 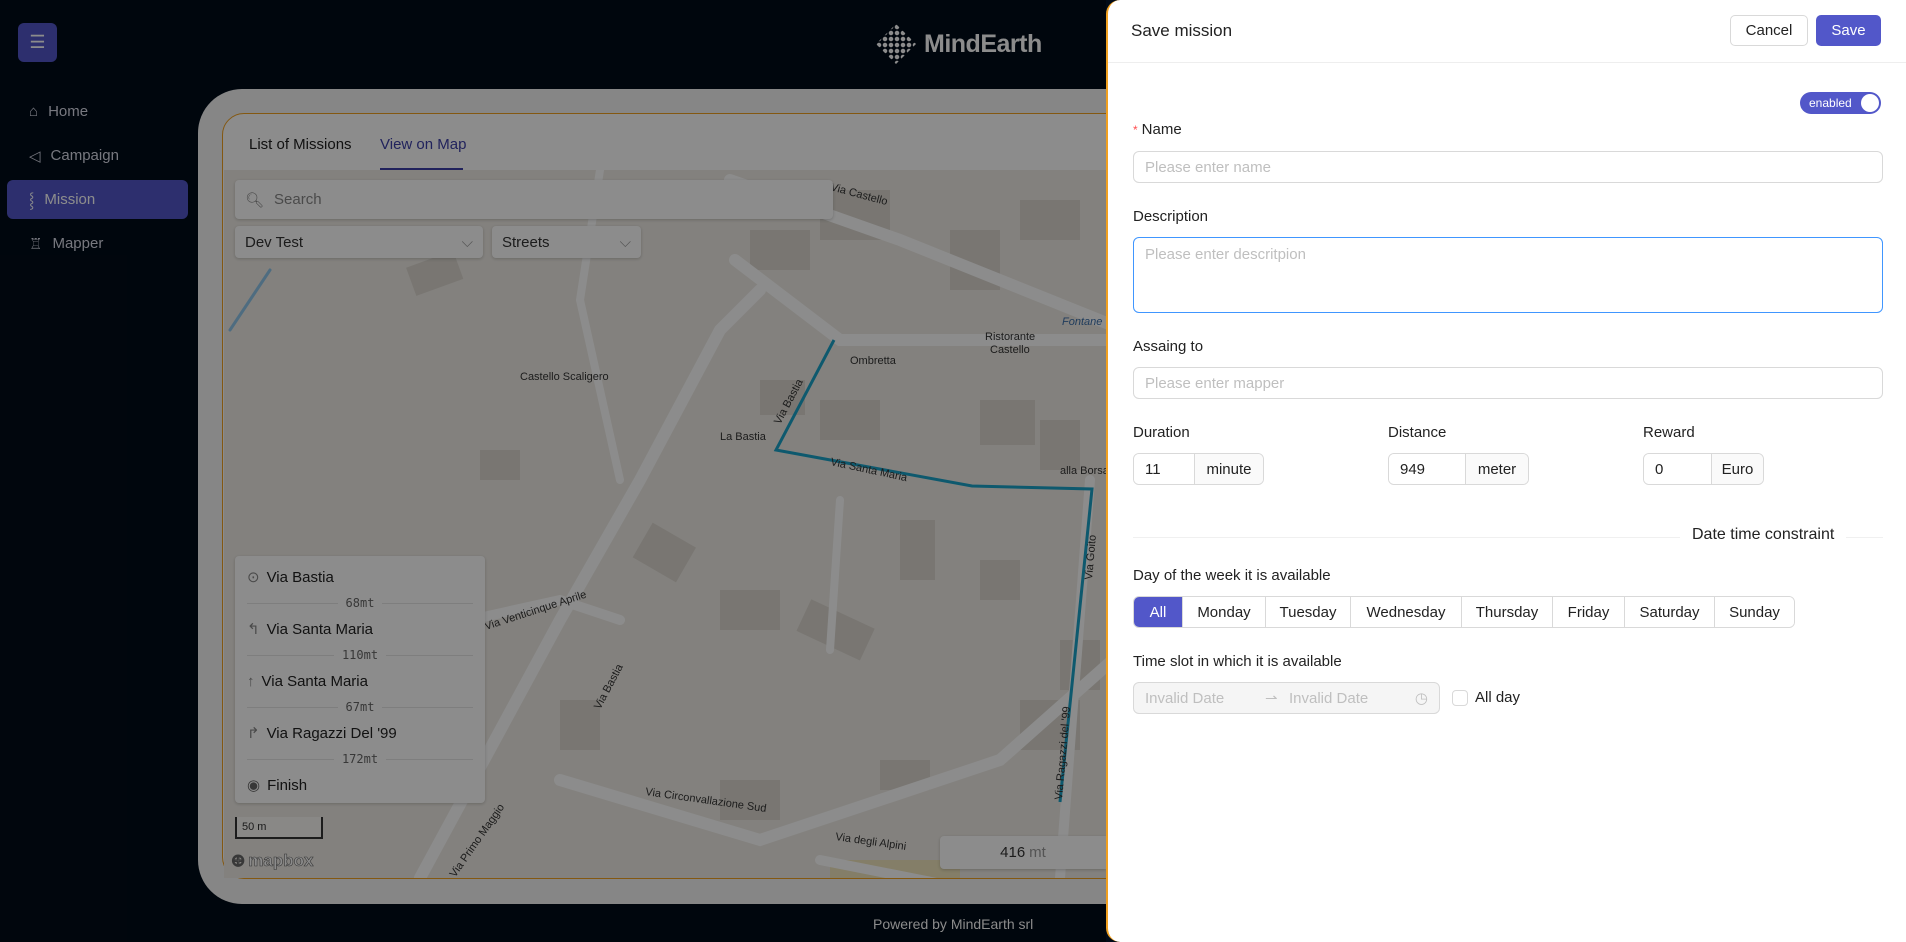 I want to click on toggle-knob, so click(x=1870, y=103).